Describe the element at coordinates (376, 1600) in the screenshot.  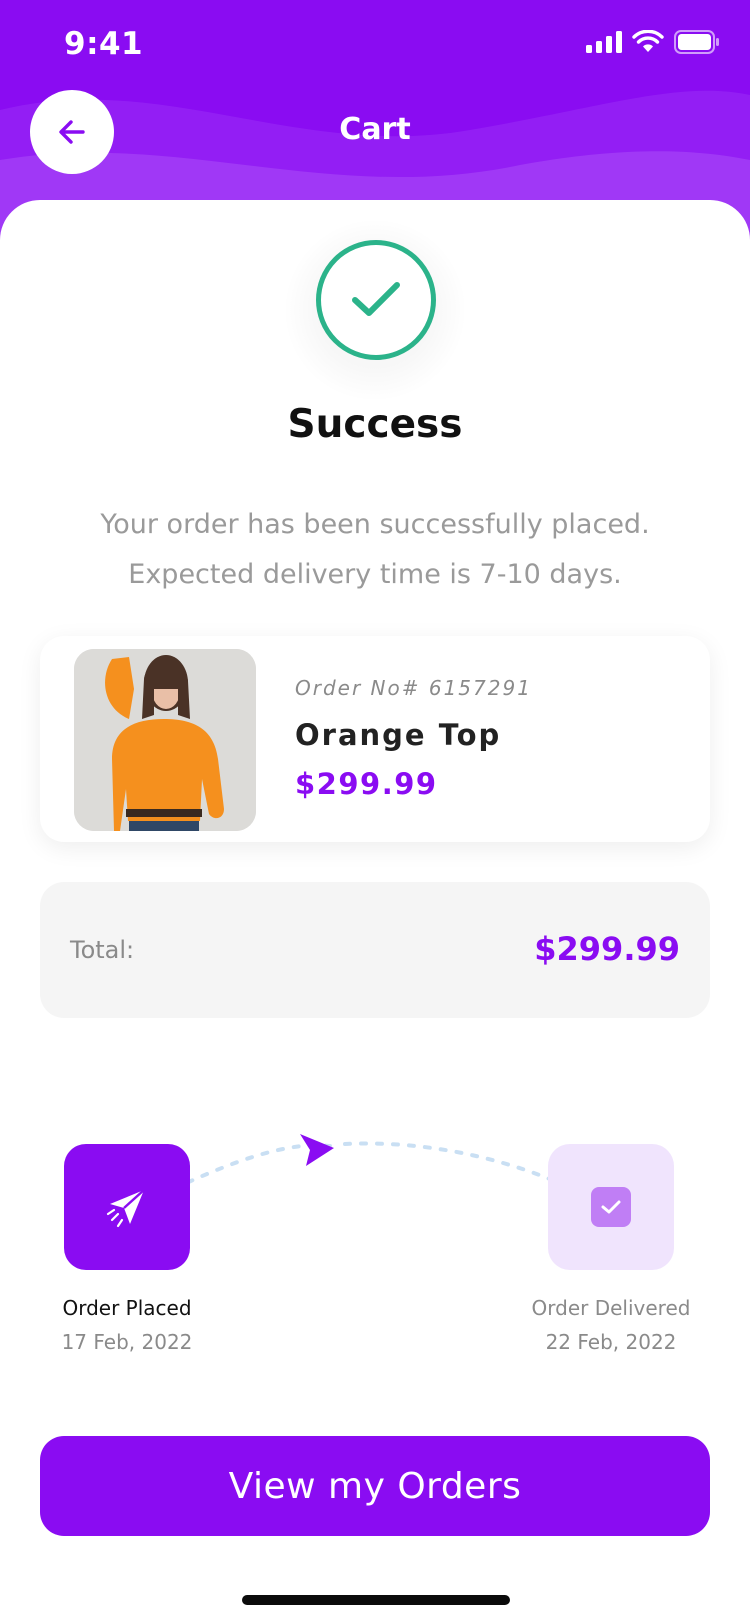
I see `home-indicator` at that location.